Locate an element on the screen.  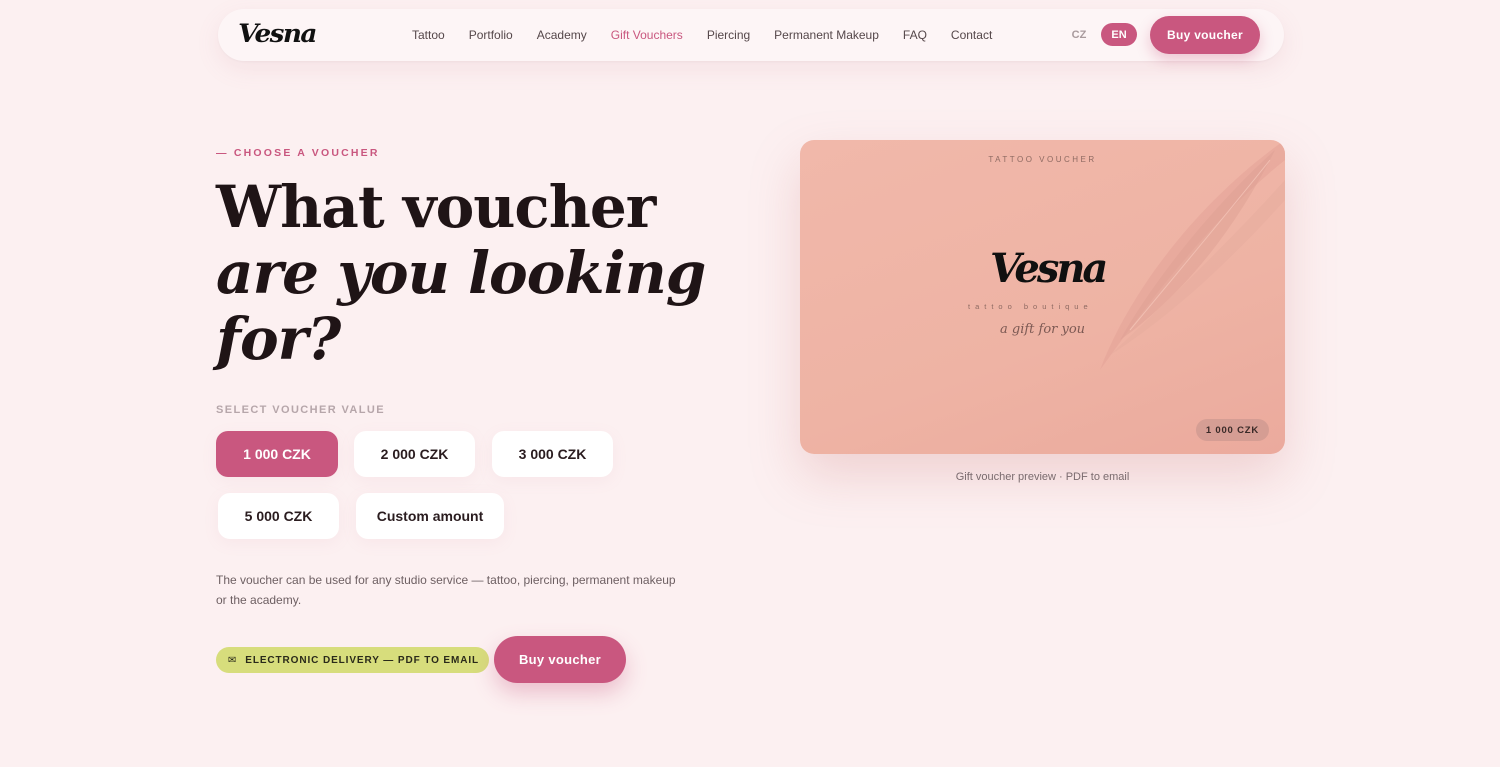
delivery-badge: ✉ ELECTRONIC DELIVERY — PDF TO EMAIL is located at coordinates (352, 660).